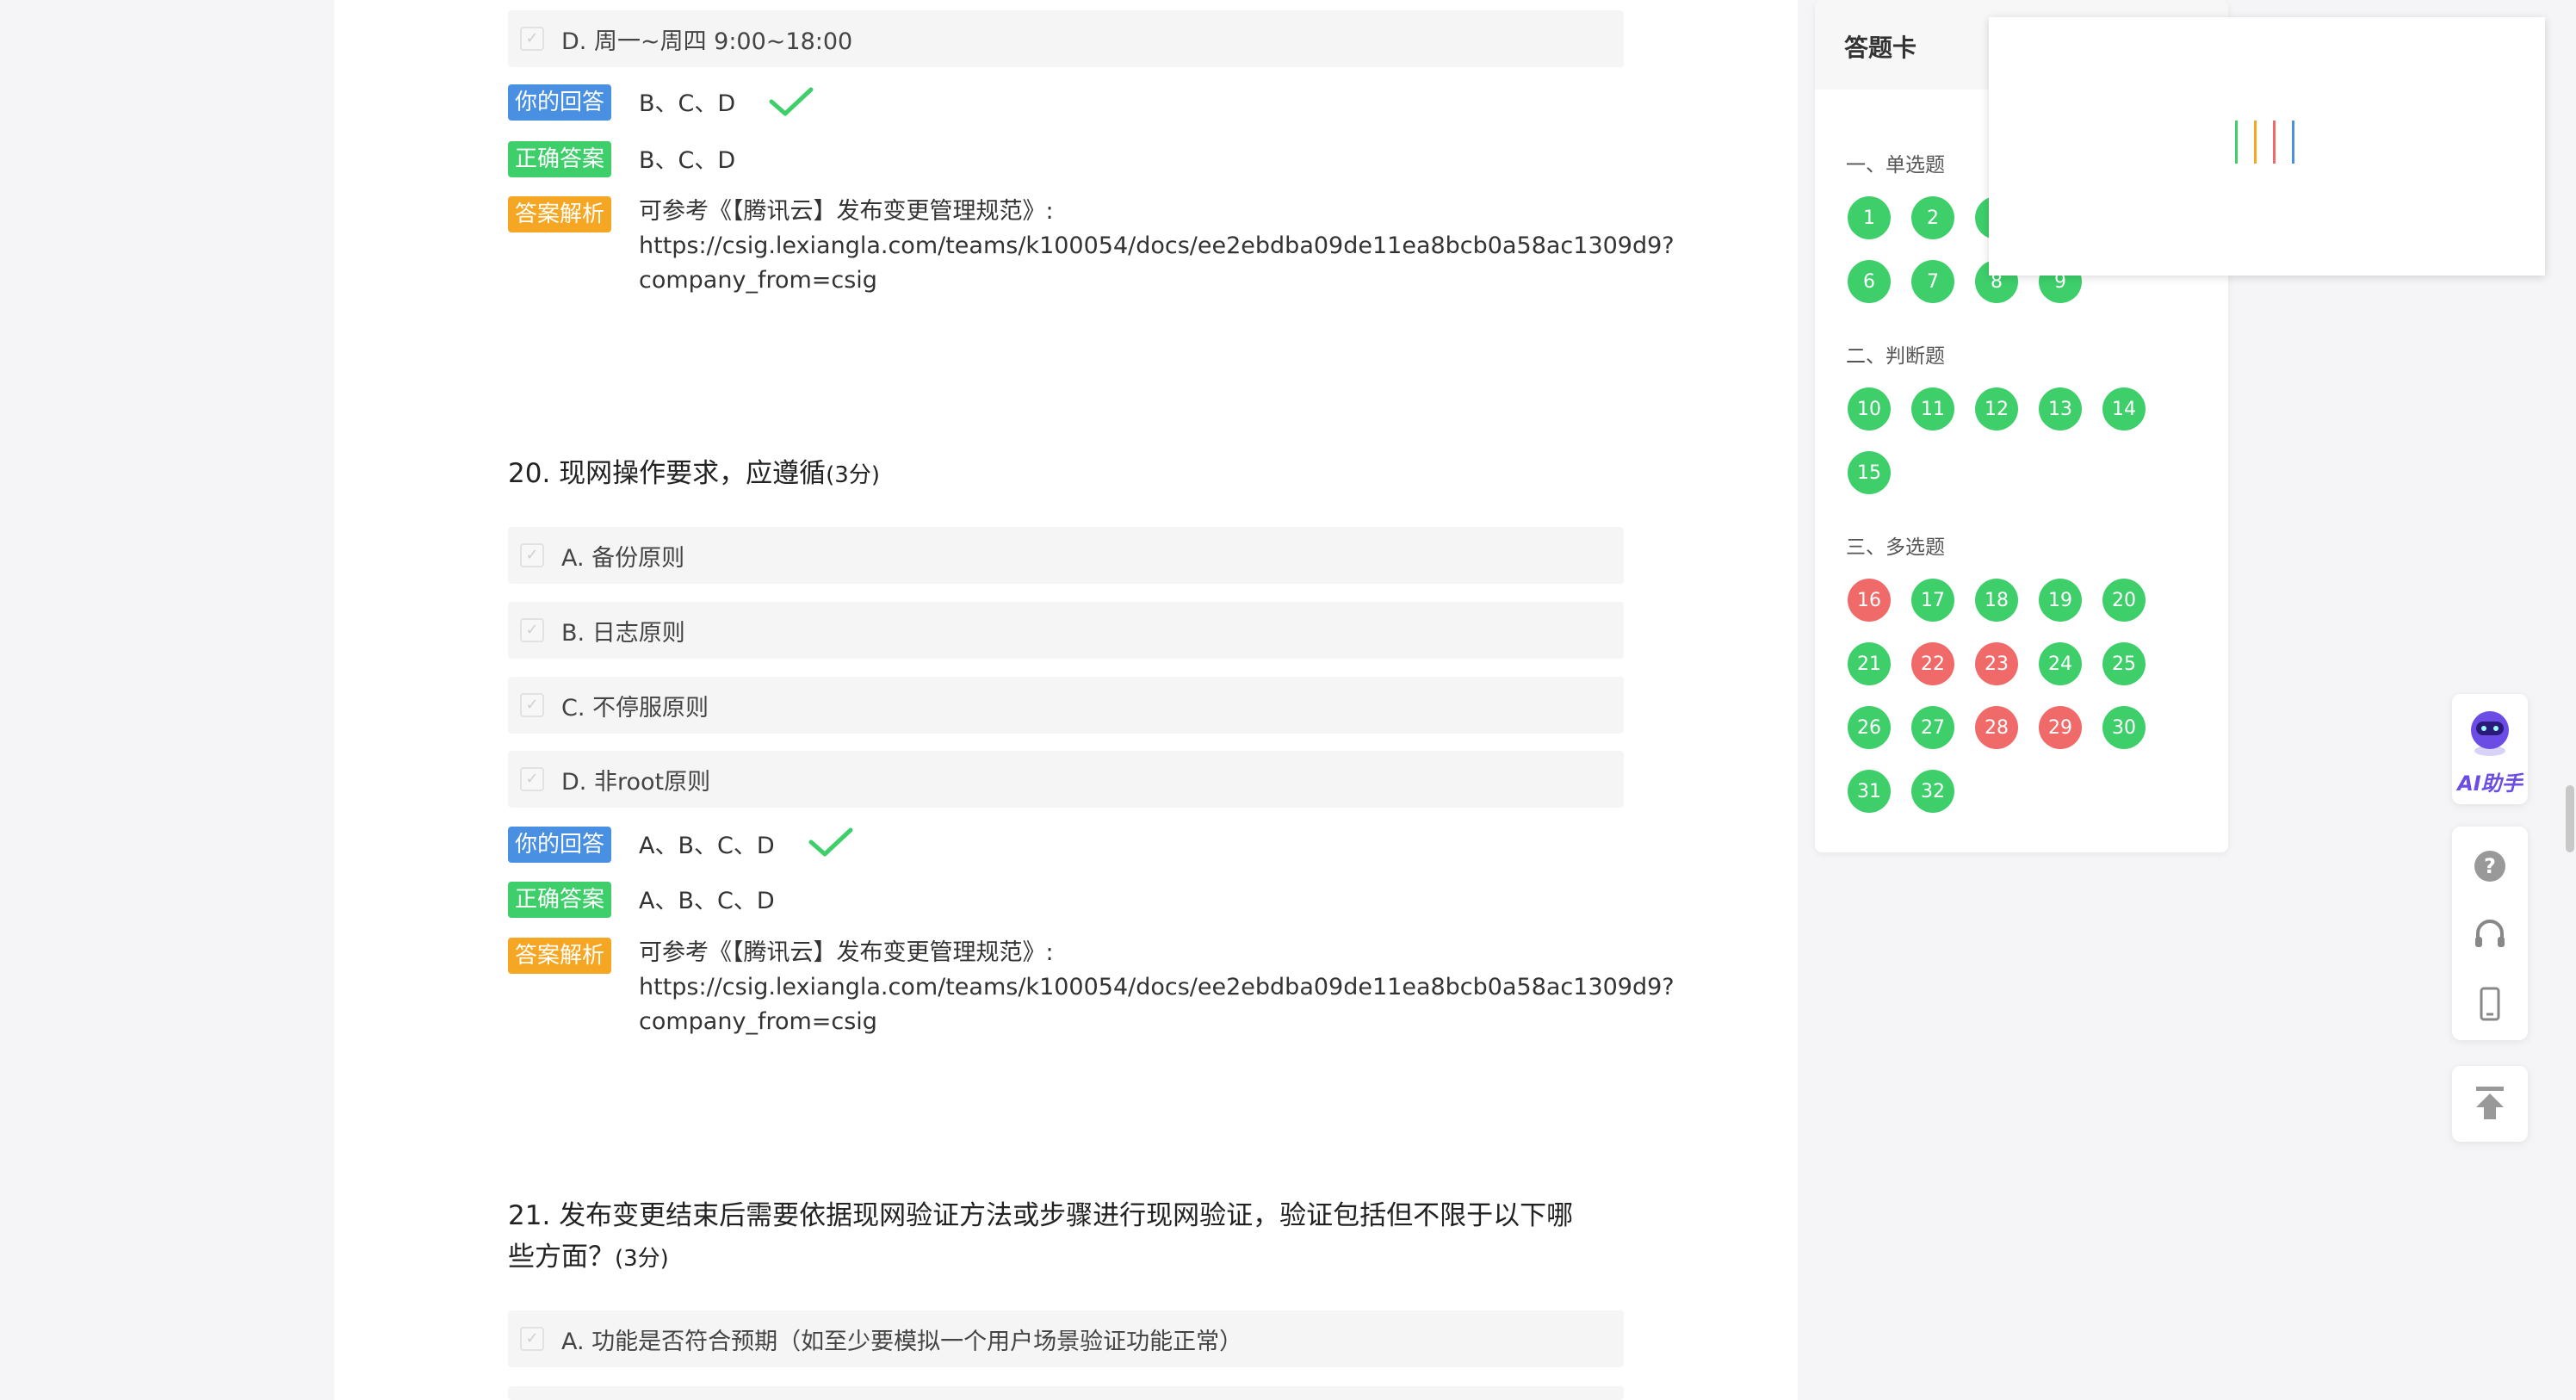 The width and height of the screenshot is (2576, 1400). What do you see at coordinates (687, 103) in the screenshot?
I see `your-answer-value: B、C、D` at bounding box center [687, 103].